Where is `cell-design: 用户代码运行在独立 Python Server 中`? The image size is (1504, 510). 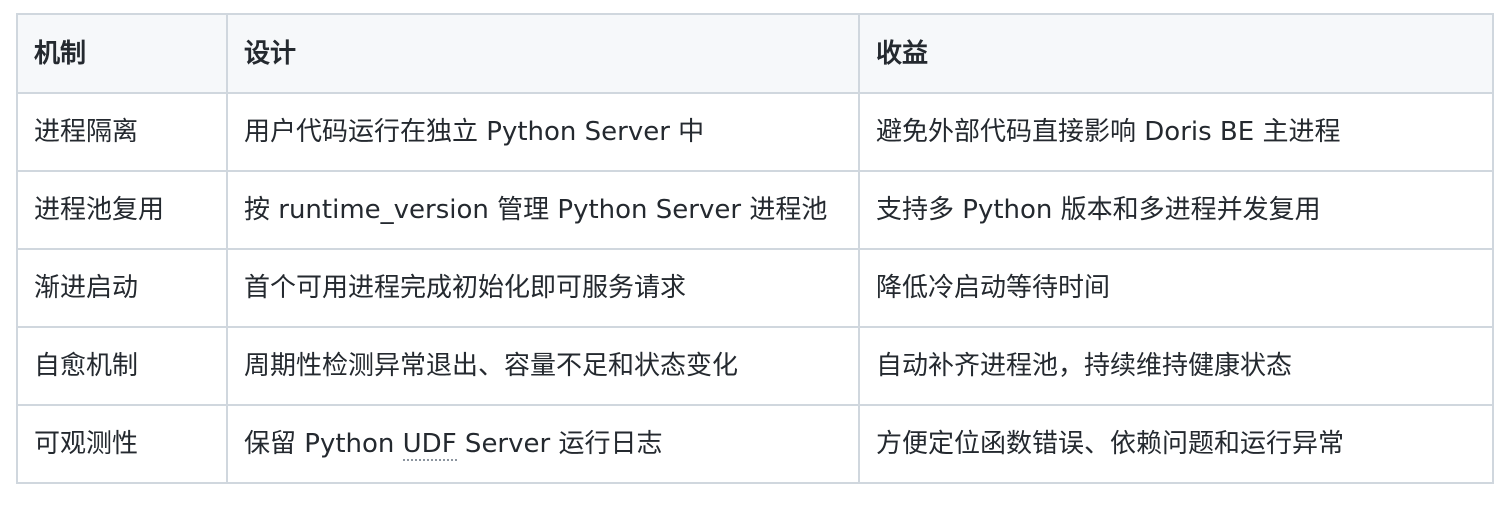 cell-design: 用户代码运行在独立 Python Server 中 is located at coordinates (543, 132).